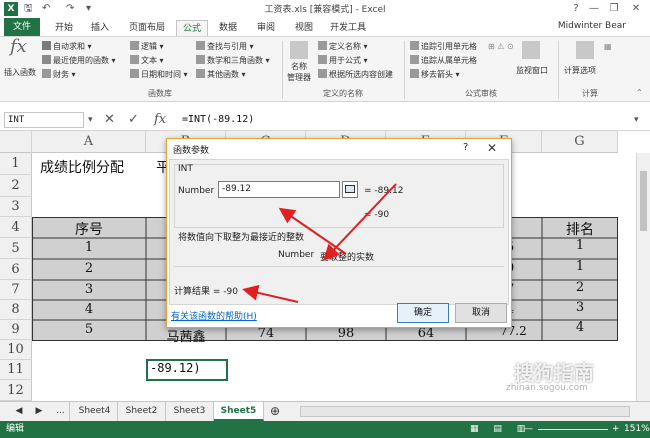 This screenshot has width=650, height=438. What do you see at coordinates (16, 207) in the screenshot?
I see `row-header: 3` at bounding box center [16, 207].